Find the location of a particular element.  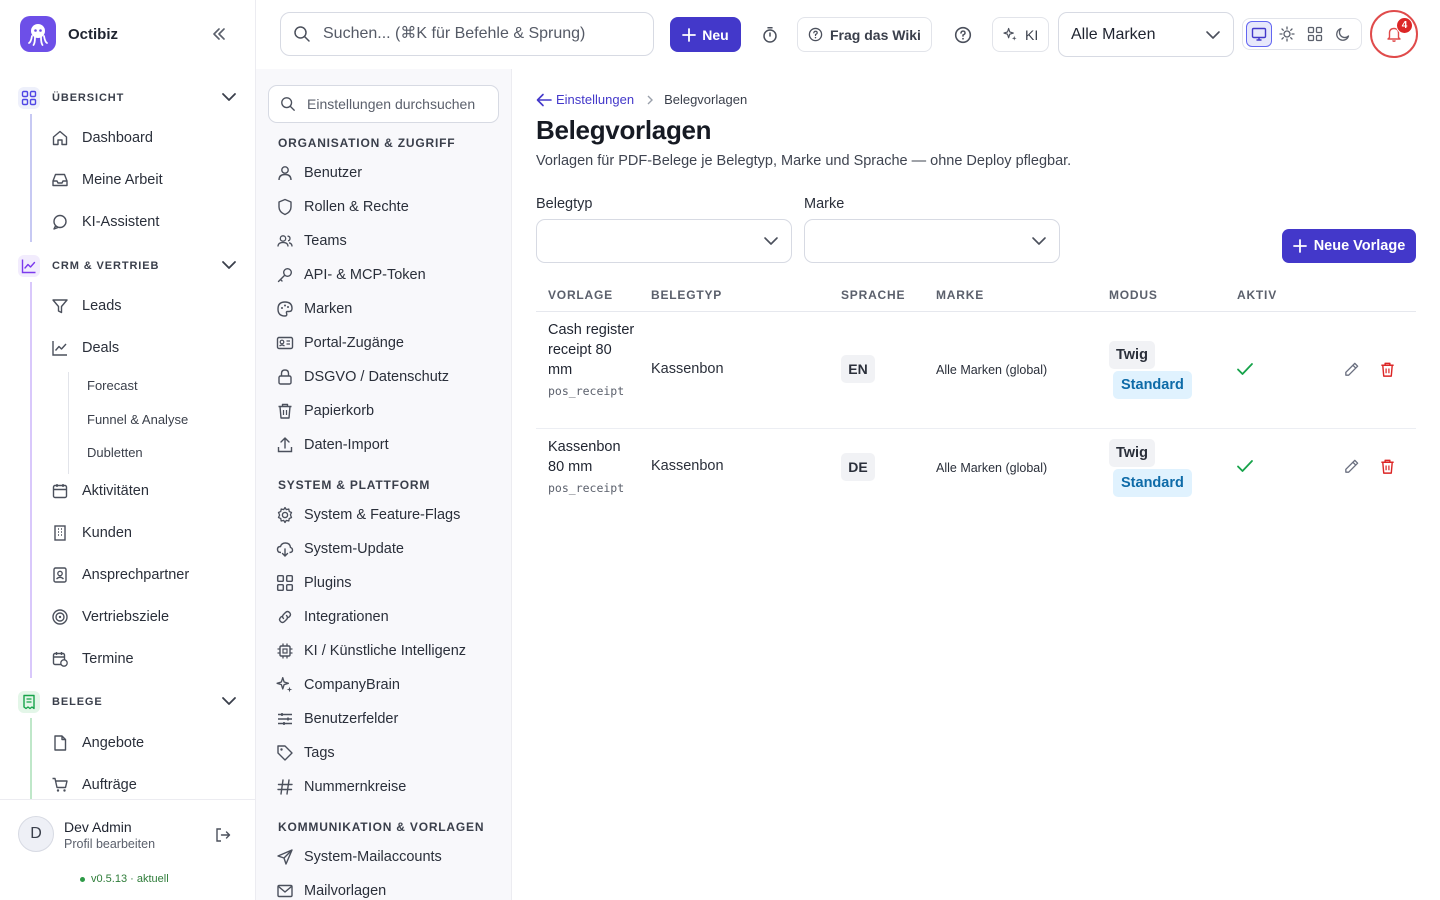

new-button: Neu is located at coordinates (705, 34).